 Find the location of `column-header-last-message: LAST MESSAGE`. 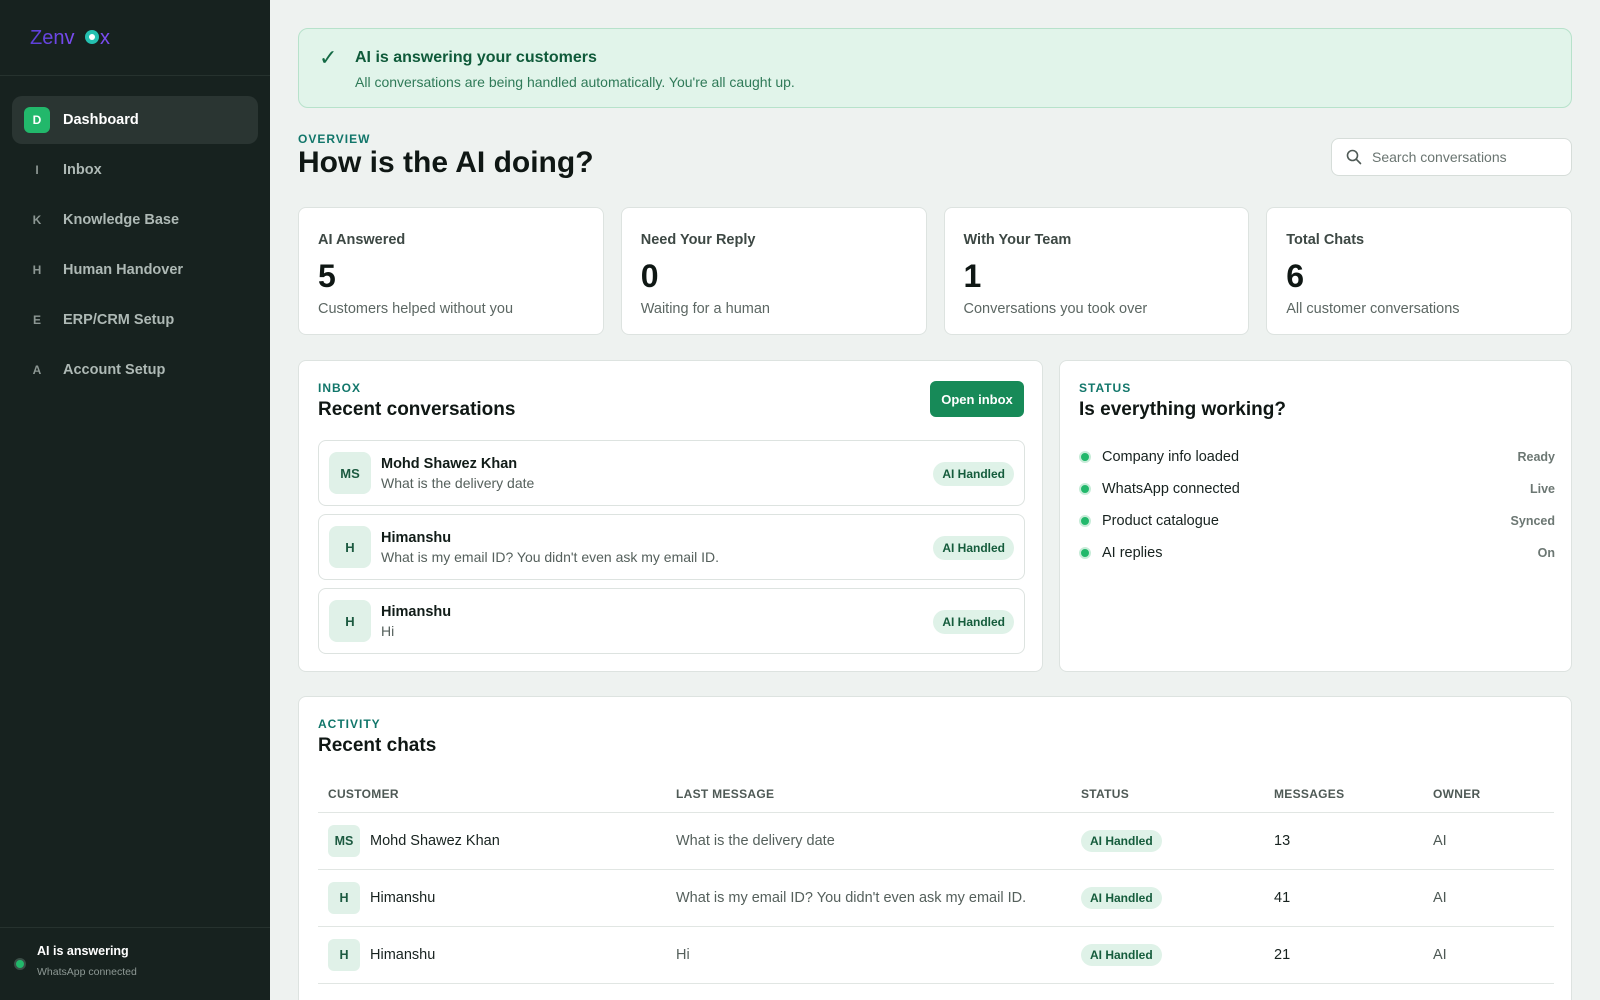

column-header-last-message: LAST MESSAGE is located at coordinates (878, 794).